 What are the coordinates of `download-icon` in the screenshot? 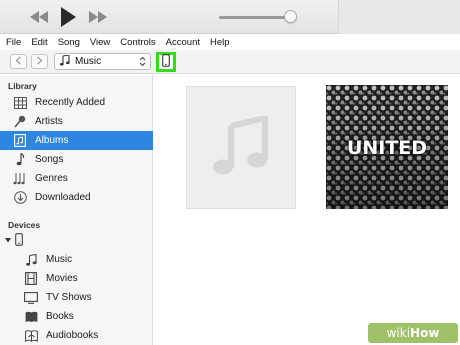 It's located at (20, 198).